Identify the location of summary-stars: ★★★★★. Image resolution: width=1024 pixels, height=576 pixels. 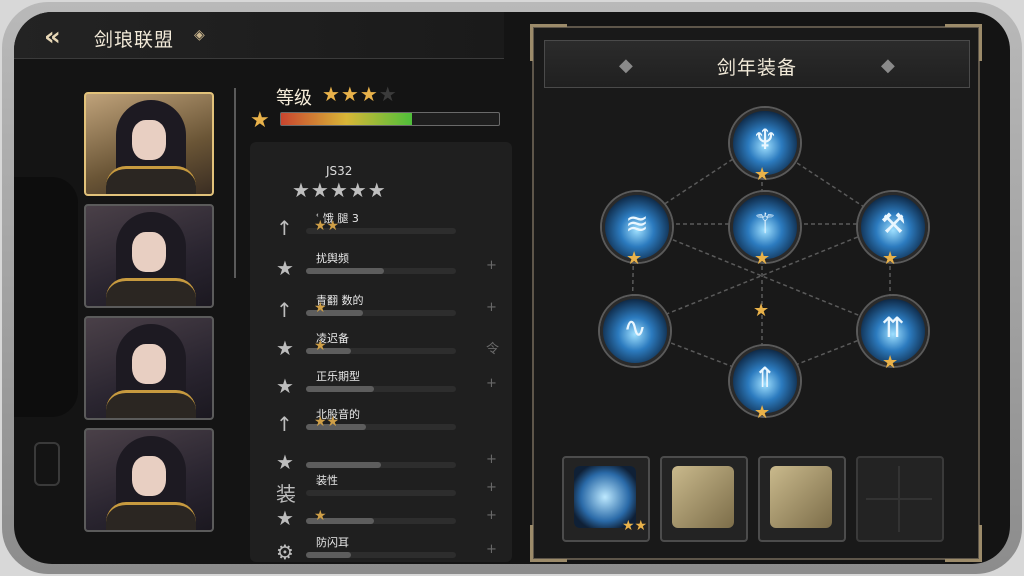
(339, 190).